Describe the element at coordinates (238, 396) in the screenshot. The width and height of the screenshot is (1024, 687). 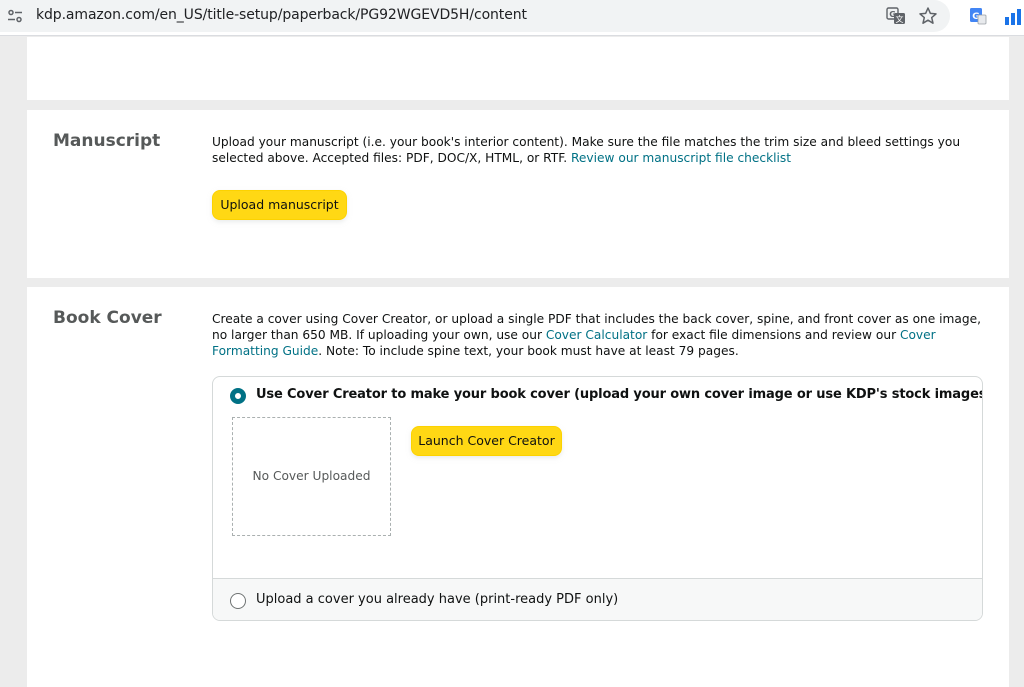
I see `cover-creator-radio` at that location.